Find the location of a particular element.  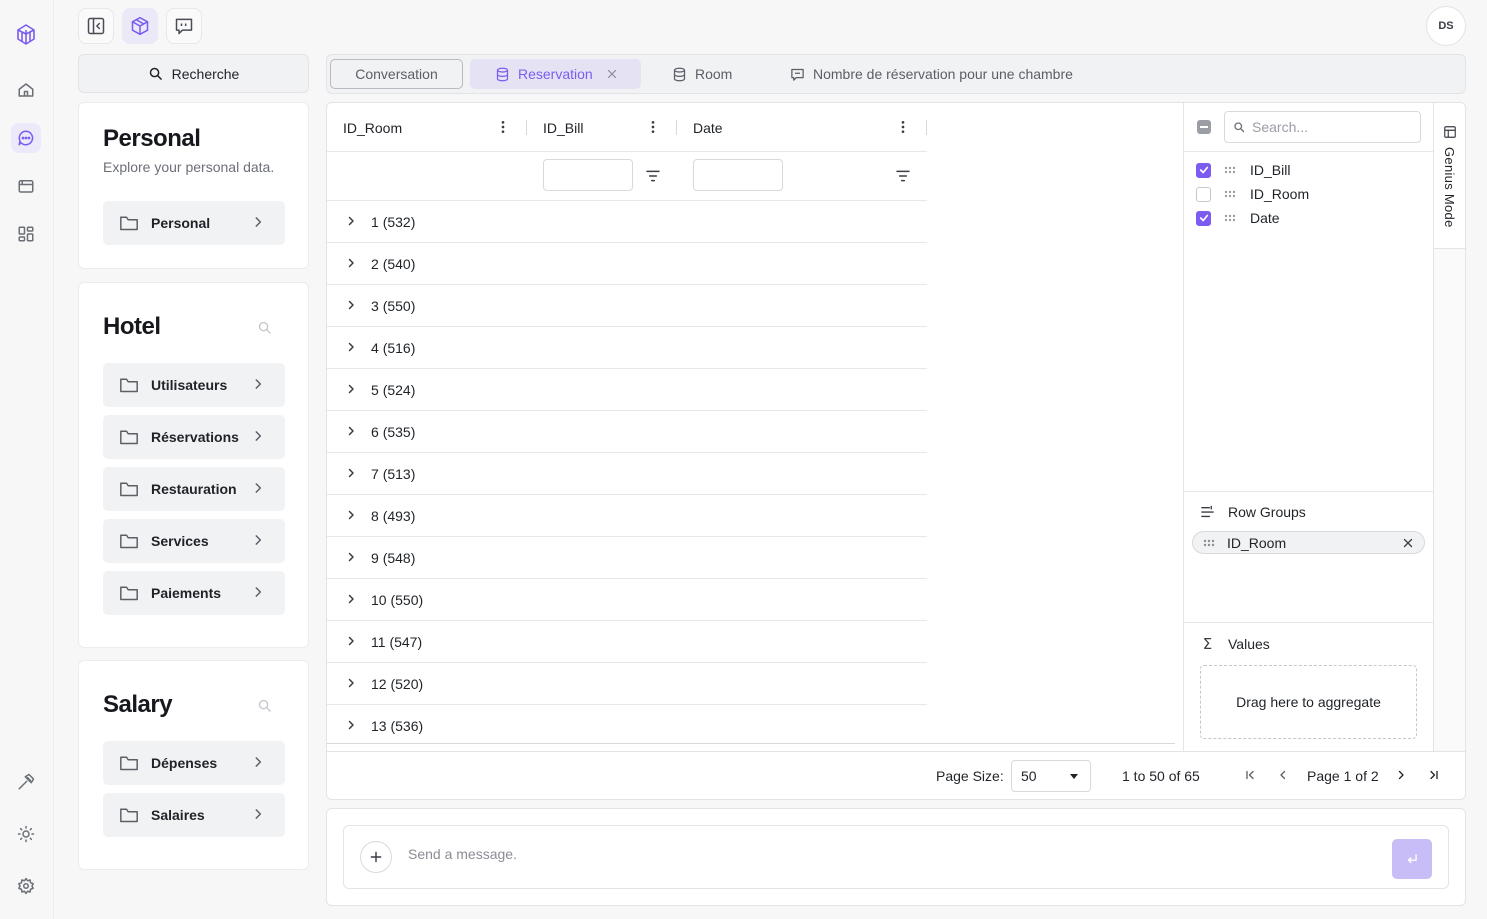

group-row: 1 (532) is located at coordinates (627, 222).